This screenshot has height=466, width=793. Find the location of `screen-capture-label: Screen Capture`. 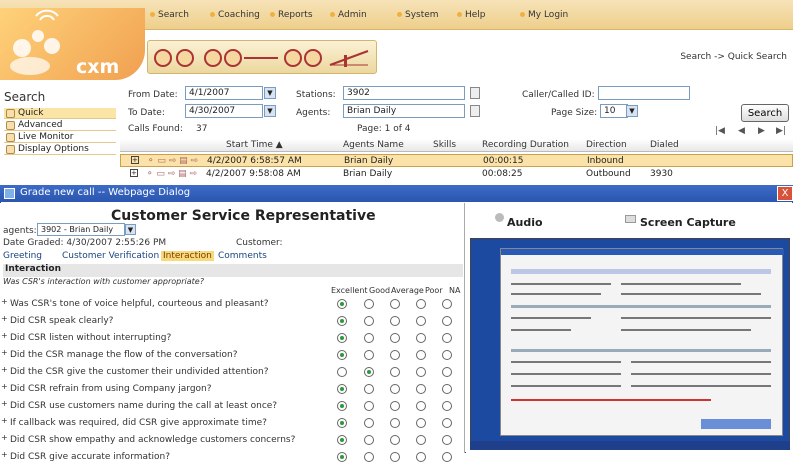

screen-capture-label: Screen Capture is located at coordinates (688, 222).